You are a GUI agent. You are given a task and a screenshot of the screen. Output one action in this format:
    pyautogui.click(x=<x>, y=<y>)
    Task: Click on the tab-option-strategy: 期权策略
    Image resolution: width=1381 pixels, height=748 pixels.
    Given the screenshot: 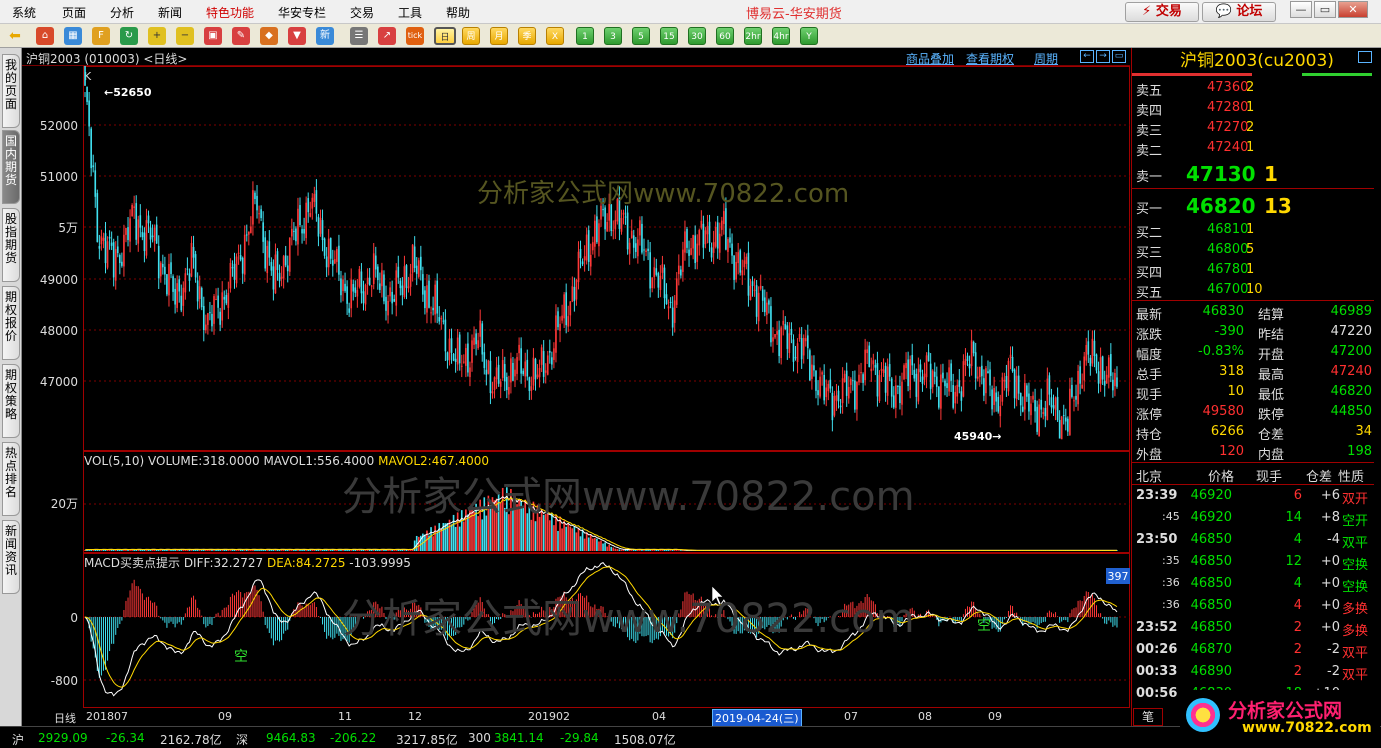 What is the action you would take?
    pyautogui.click(x=11, y=401)
    